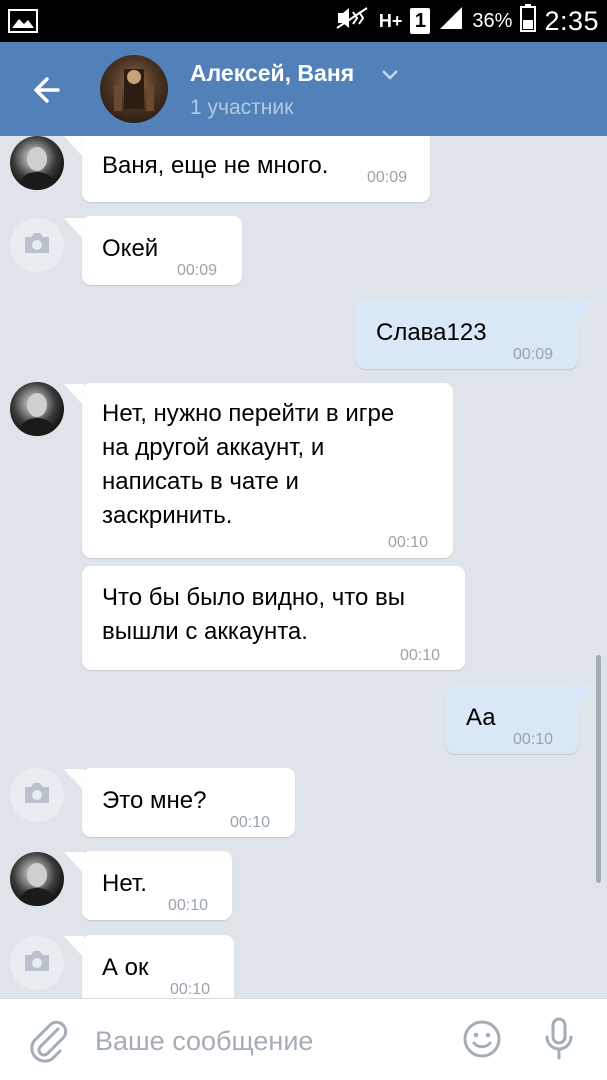 The height and width of the screenshot is (1080, 607). What do you see at coordinates (158, 966) in the screenshot?
I see `message-bubble: А ок 00:10` at bounding box center [158, 966].